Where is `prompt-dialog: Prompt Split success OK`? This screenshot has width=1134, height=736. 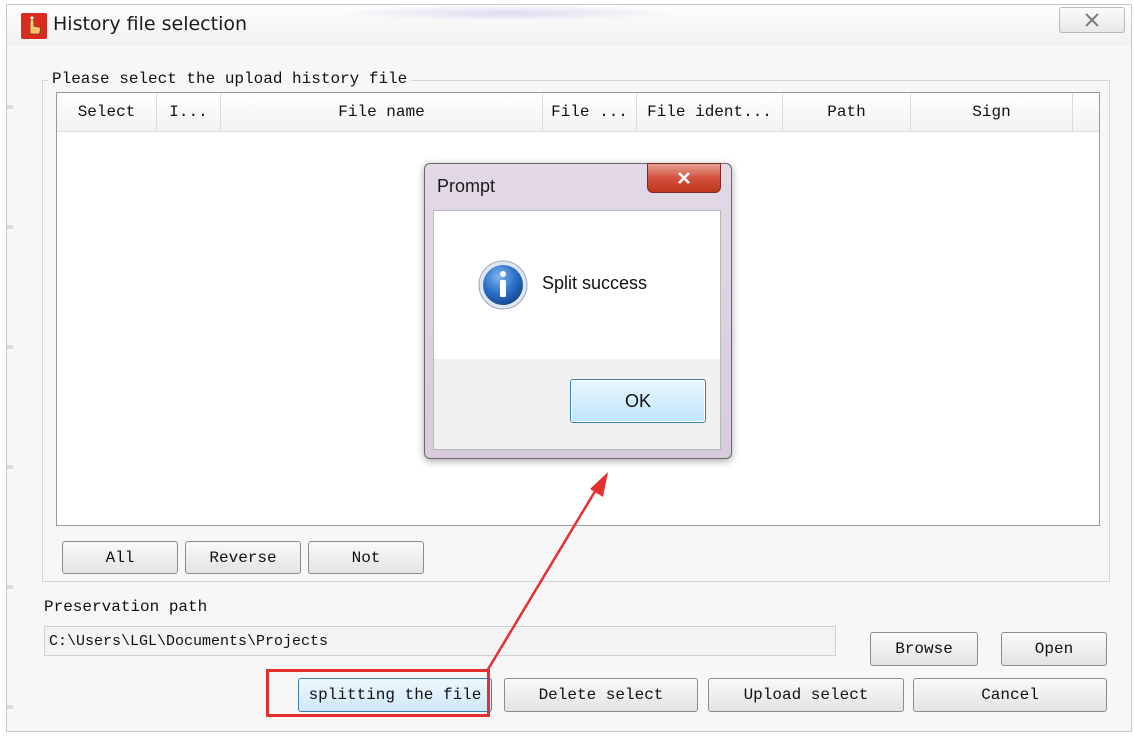
prompt-dialog: Prompt Split success OK is located at coordinates (578, 311).